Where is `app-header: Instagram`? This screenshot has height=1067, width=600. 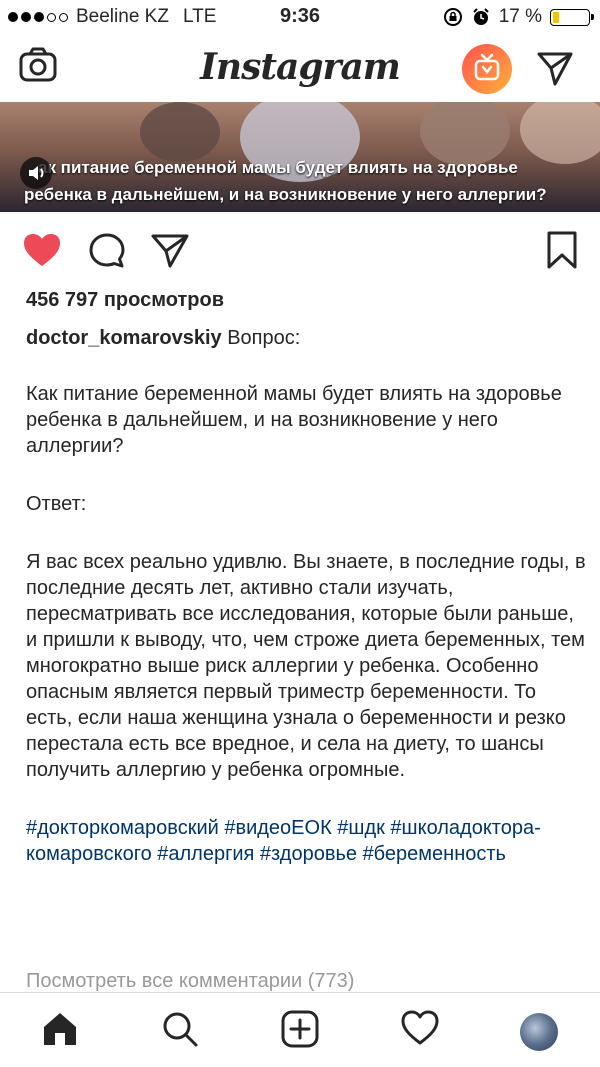 app-header: Instagram is located at coordinates (300, 68).